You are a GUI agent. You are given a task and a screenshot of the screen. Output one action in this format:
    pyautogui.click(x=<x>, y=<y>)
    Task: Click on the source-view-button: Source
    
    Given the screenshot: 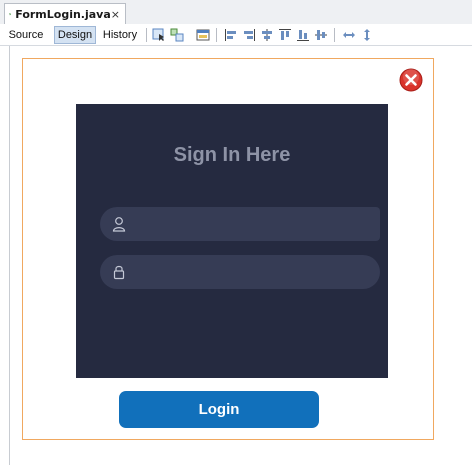 What is the action you would take?
    pyautogui.click(x=26, y=35)
    